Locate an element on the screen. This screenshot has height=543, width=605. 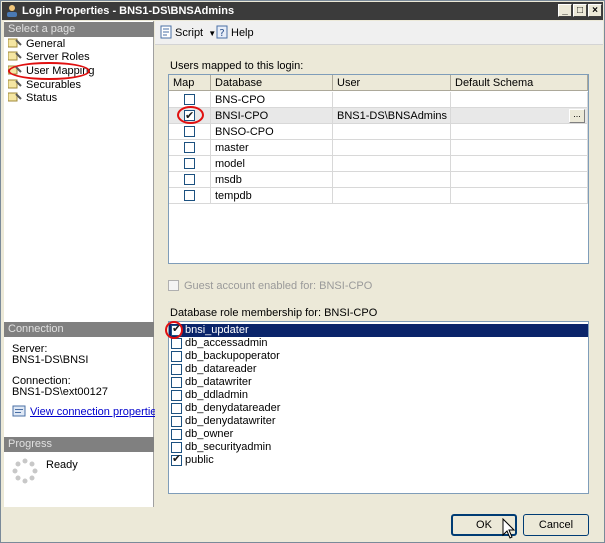
page-item-label: Securables is located at coordinates (54, 85).